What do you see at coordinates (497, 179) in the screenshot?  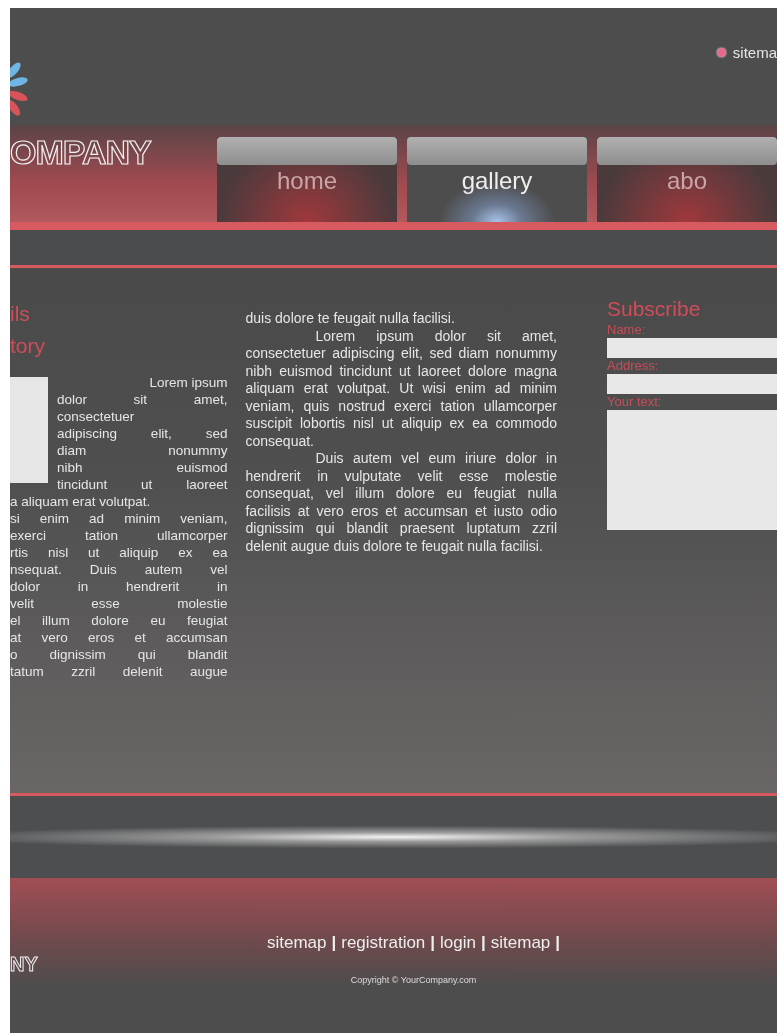 I see `nav-tab: gallery` at bounding box center [497, 179].